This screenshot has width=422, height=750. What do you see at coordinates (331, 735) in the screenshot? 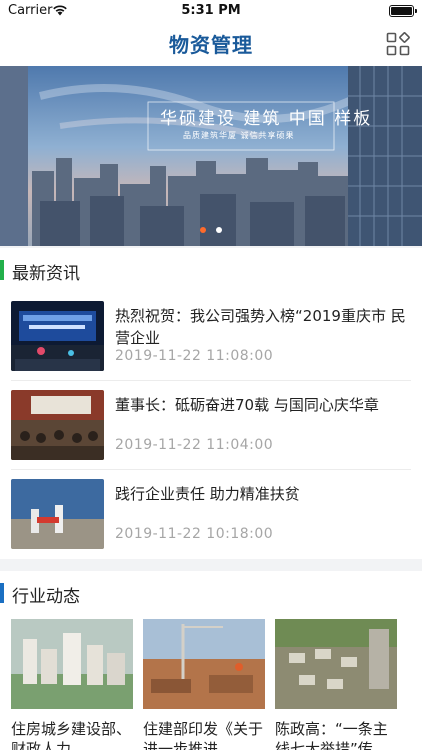
I see `industry-card-title: 陈政高：“一条主线七大举措”传` at bounding box center [331, 735].